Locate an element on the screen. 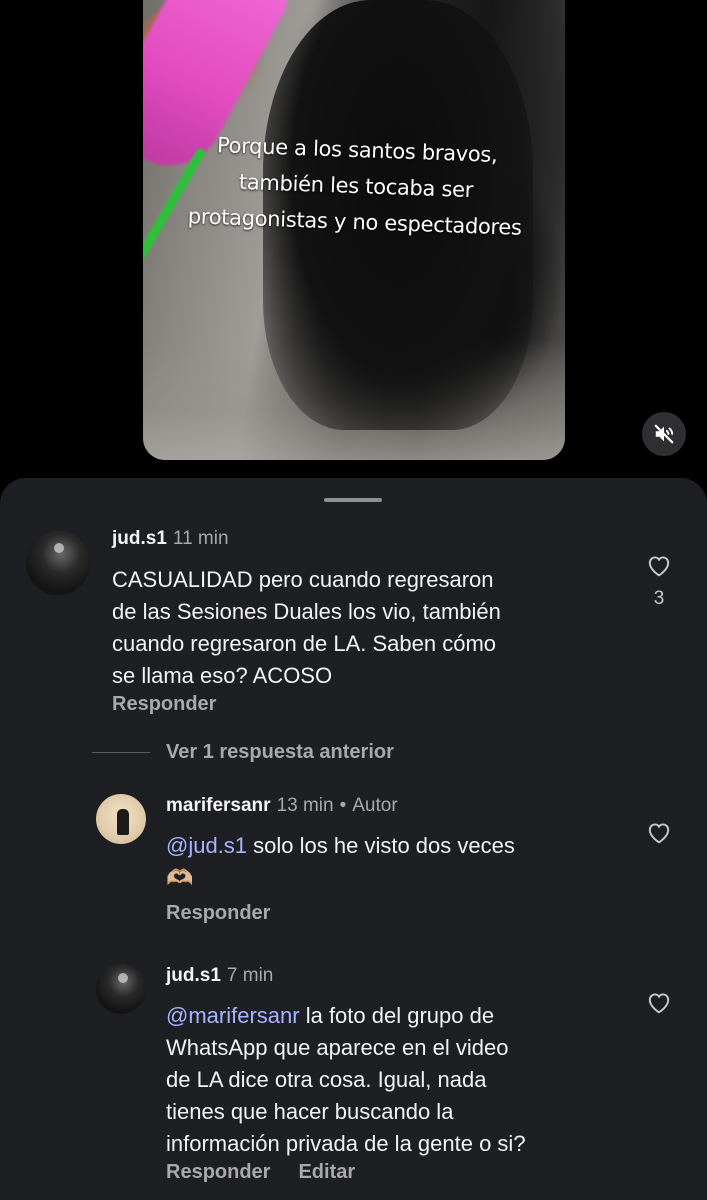  view-previous-replies: Ver 1 respuesta anterior is located at coordinates (243, 752).